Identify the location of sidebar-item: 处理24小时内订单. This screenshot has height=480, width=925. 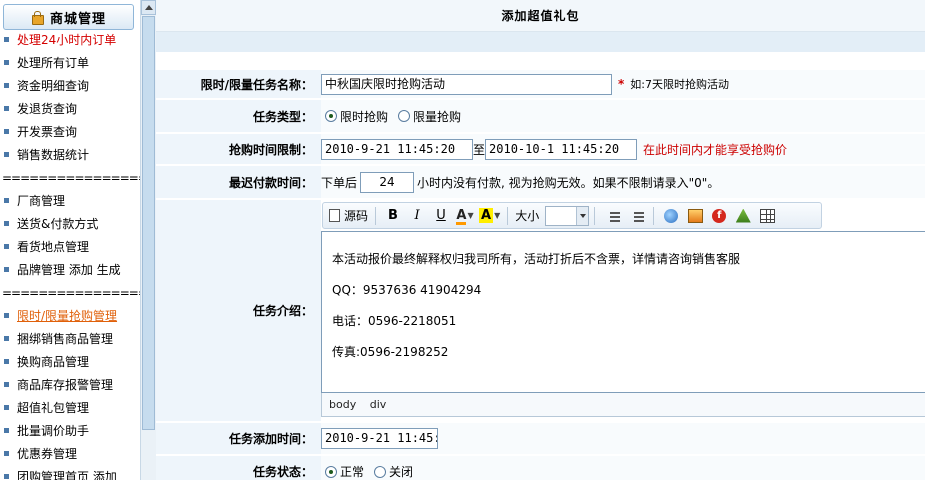
(70, 40).